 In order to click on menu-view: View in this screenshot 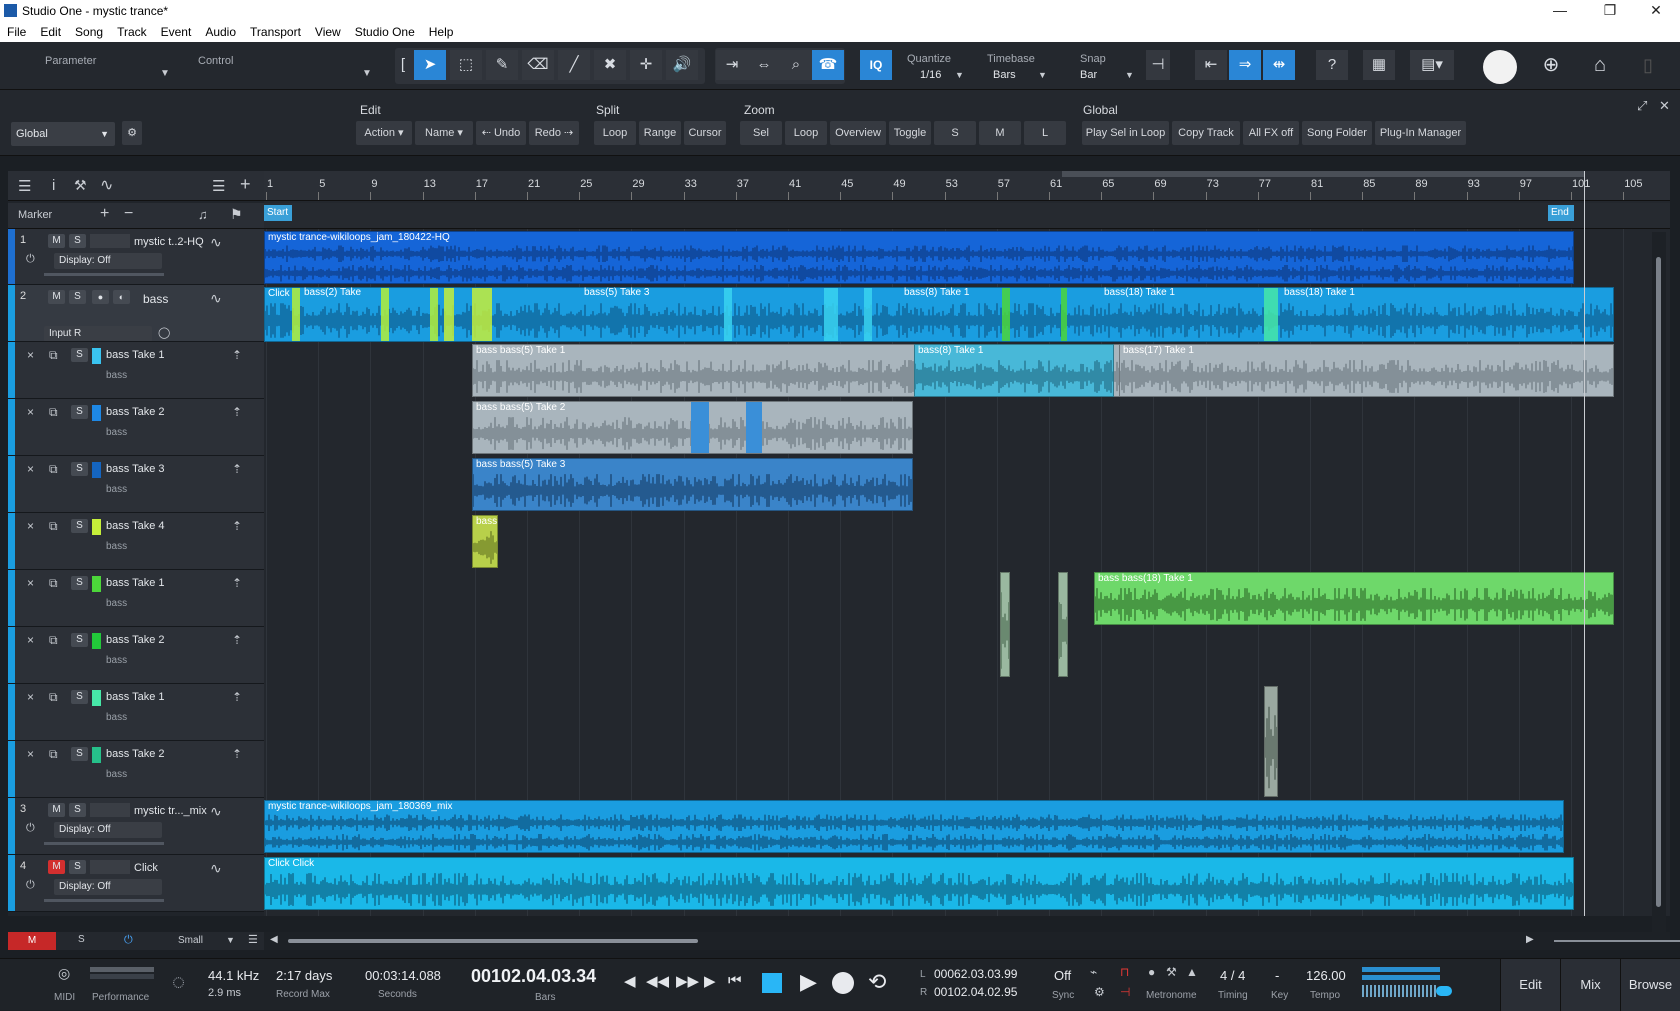, I will do `click(328, 30)`.